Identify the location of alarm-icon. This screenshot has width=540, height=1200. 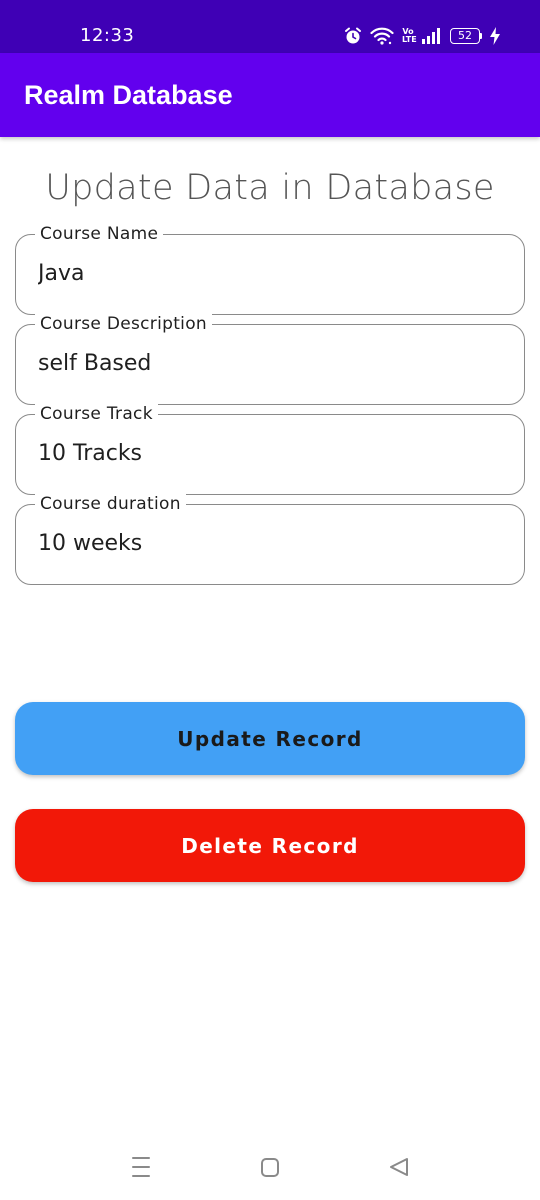
(353, 36).